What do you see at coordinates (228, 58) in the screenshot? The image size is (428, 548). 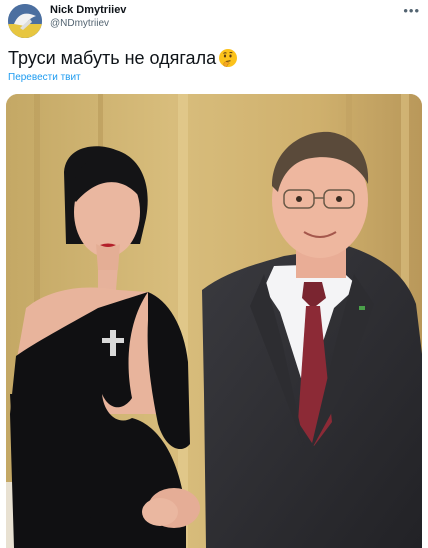 I see `thinking-face-icon` at bounding box center [228, 58].